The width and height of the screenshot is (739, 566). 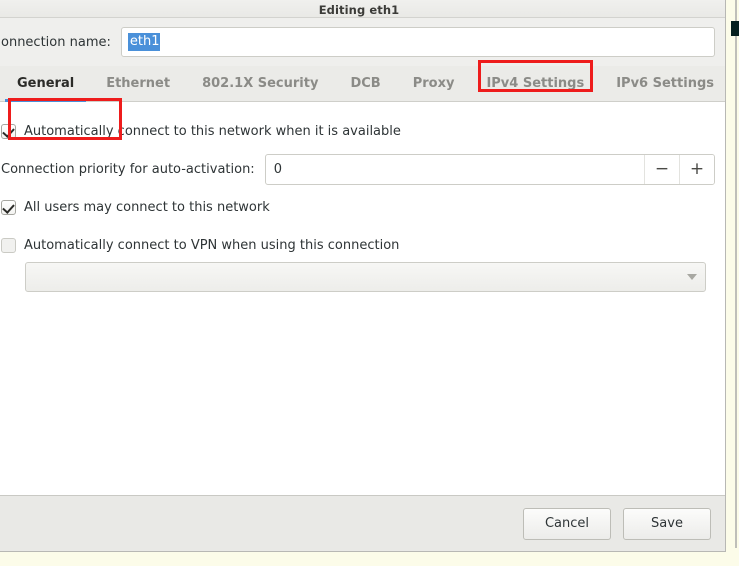 What do you see at coordinates (56, 42) in the screenshot?
I see `connection-name-label: onnection name:` at bounding box center [56, 42].